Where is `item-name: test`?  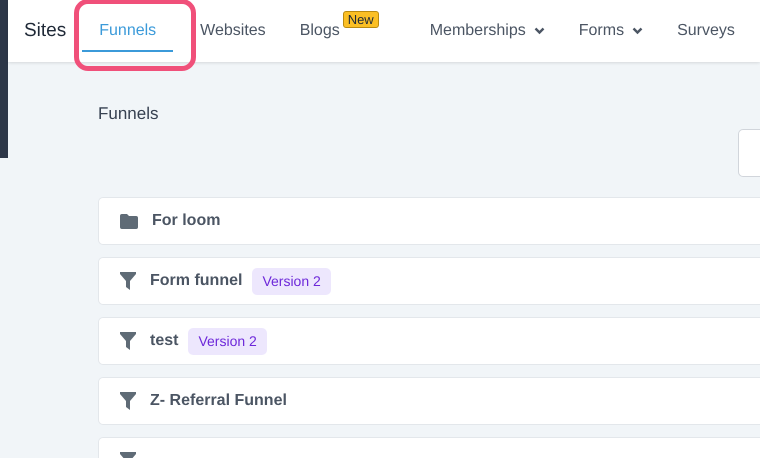
item-name: test is located at coordinates (164, 341).